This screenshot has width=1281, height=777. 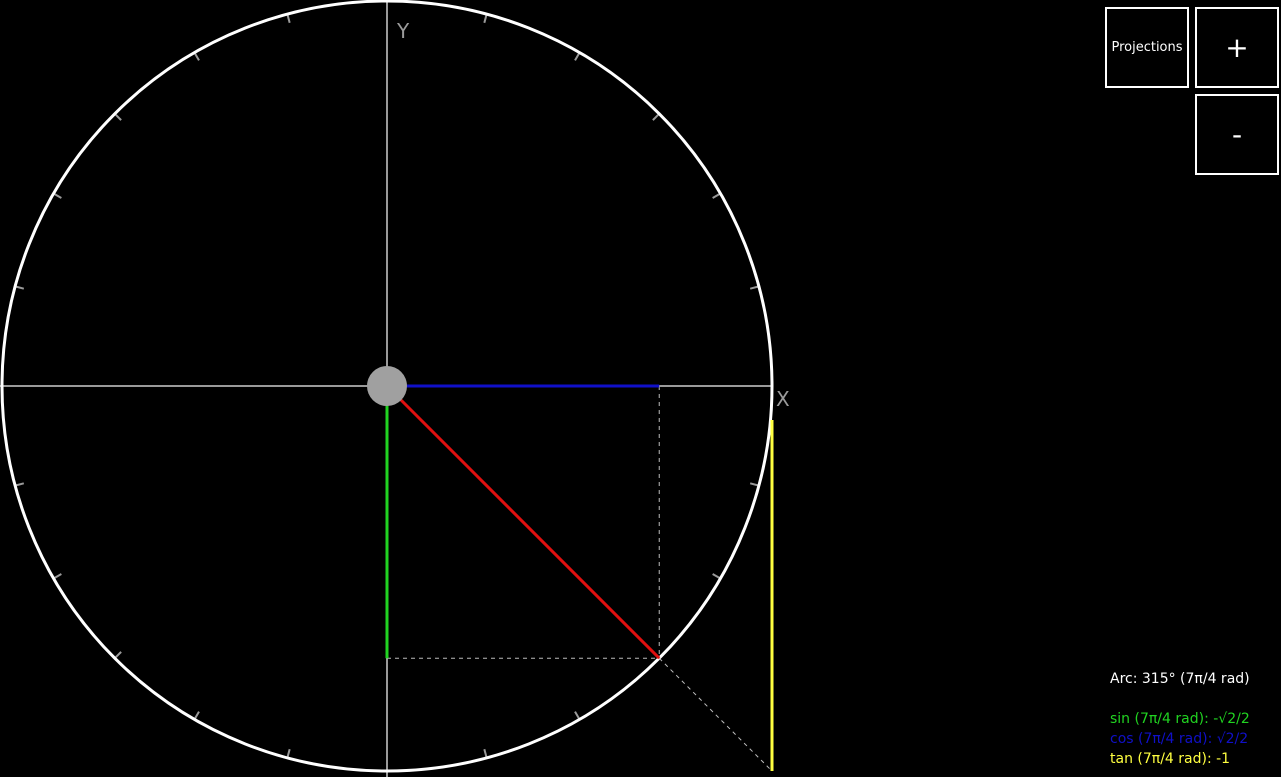 What do you see at coordinates (1237, 47) in the screenshot?
I see `zoom-in-button: +` at bounding box center [1237, 47].